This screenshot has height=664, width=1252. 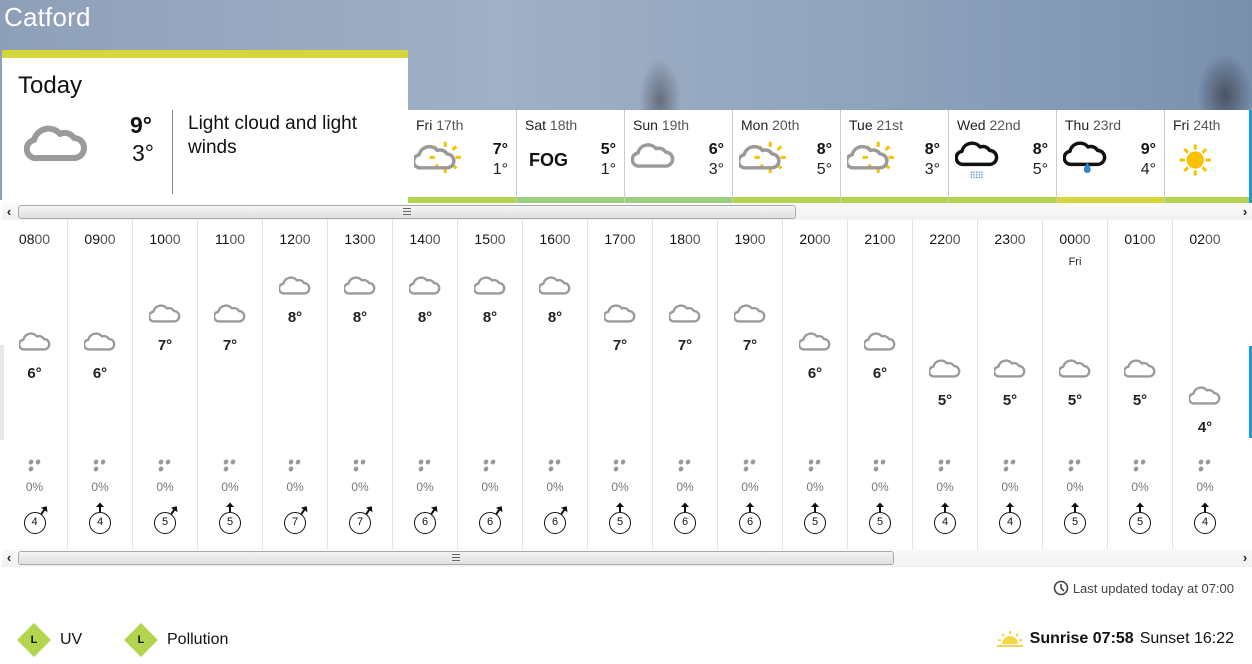 What do you see at coordinates (1110, 157) in the screenshot?
I see `day-card: Thu 23rd 9° 4°` at bounding box center [1110, 157].